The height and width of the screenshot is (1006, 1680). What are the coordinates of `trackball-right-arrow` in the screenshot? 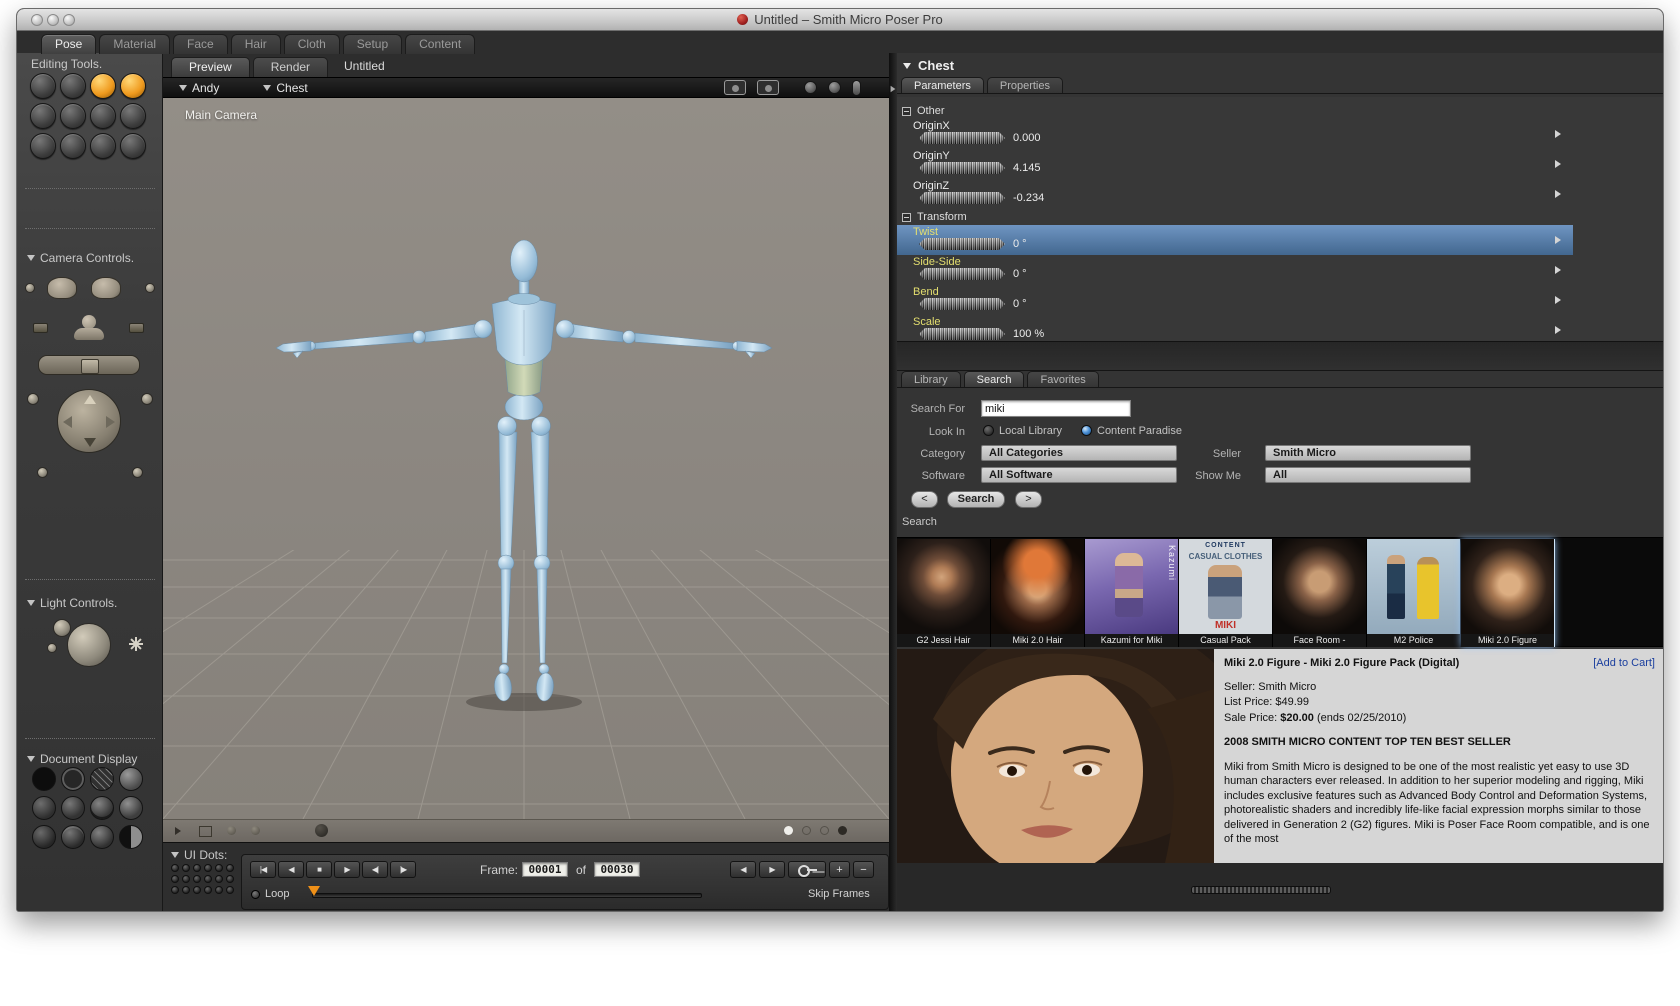 It's located at (110, 422).